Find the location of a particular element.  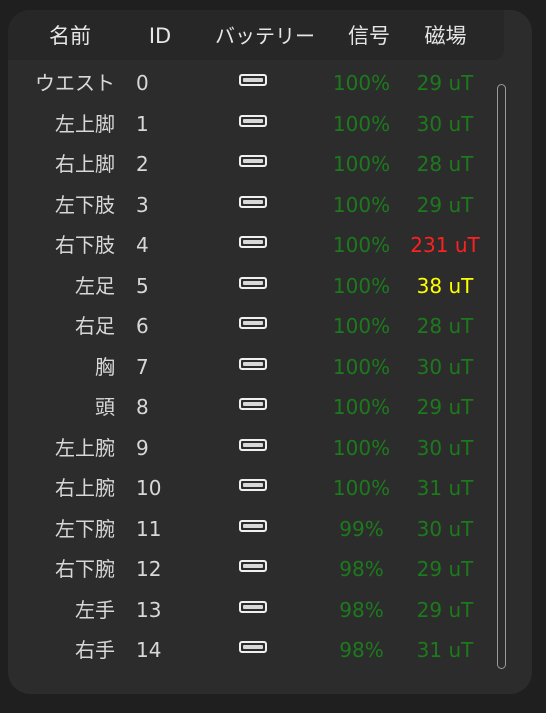

sensor-id: 12 is located at coordinates (149, 569).